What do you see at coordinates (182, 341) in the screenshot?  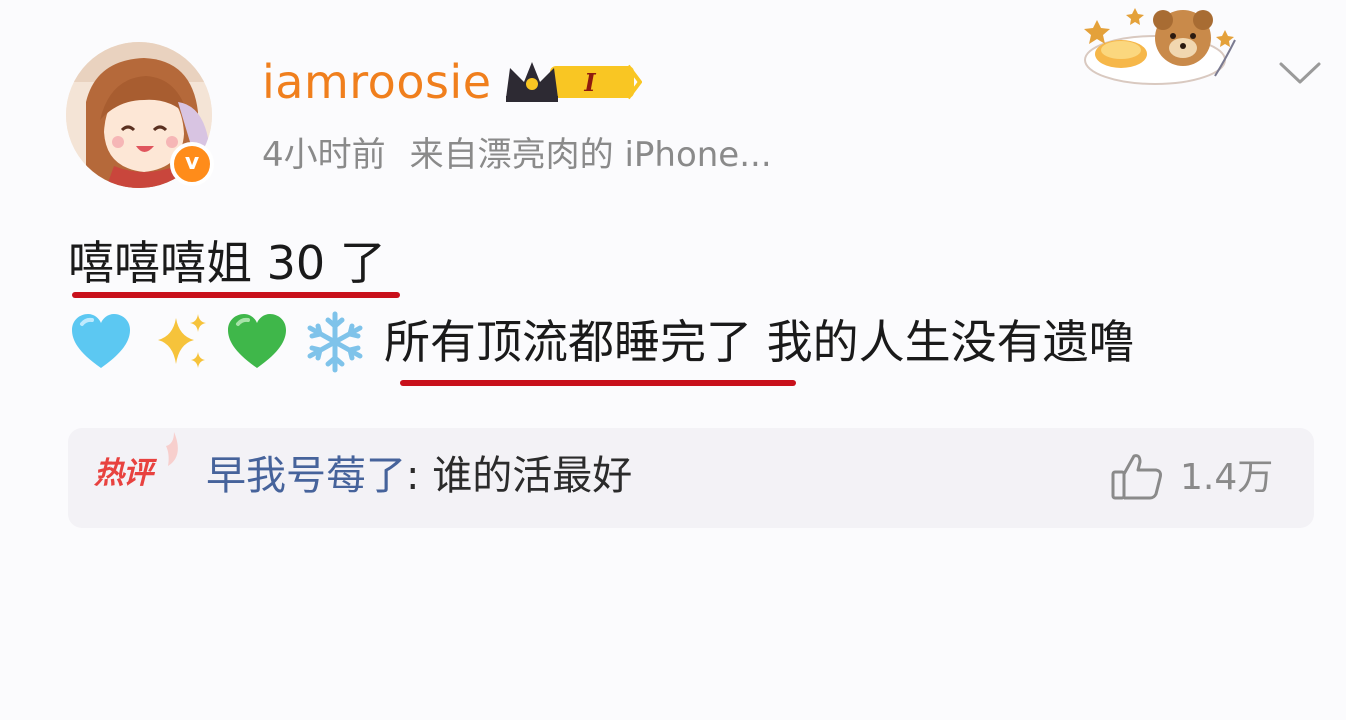 I see `sparkles-icon` at bounding box center [182, 341].